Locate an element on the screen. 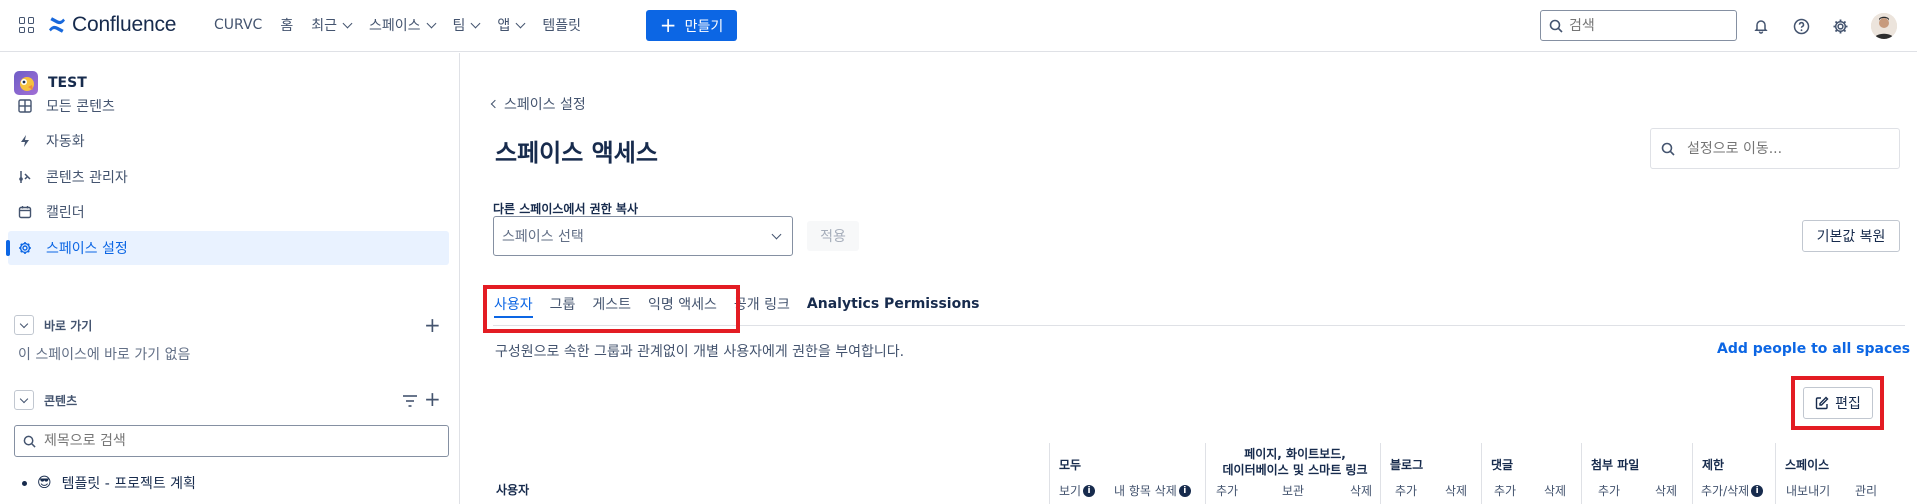  restore-defaults-button: 기본값 복원 is located at coordinates (1851, 236).